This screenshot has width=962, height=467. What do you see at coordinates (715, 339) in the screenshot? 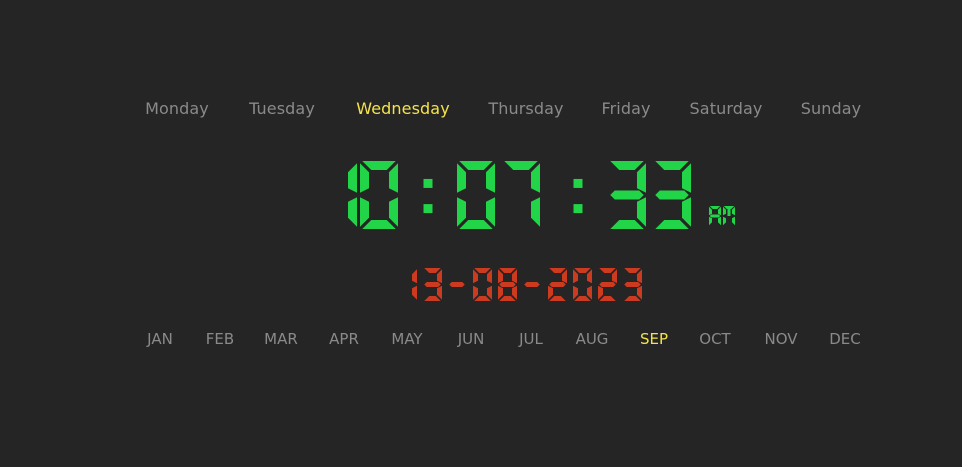
I see `month-oct: OCT` at bounding box center [715, 339].